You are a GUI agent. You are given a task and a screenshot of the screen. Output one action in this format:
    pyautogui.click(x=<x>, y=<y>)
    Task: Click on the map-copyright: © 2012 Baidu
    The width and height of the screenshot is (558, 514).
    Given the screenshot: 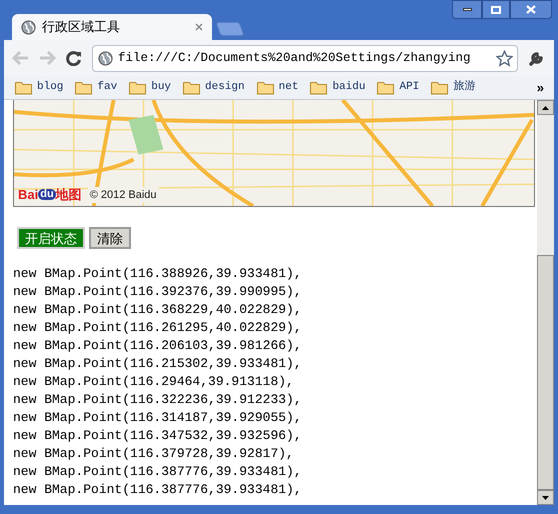 What is the action you would take?
    pyautogui.click(x=123, y=194)
    